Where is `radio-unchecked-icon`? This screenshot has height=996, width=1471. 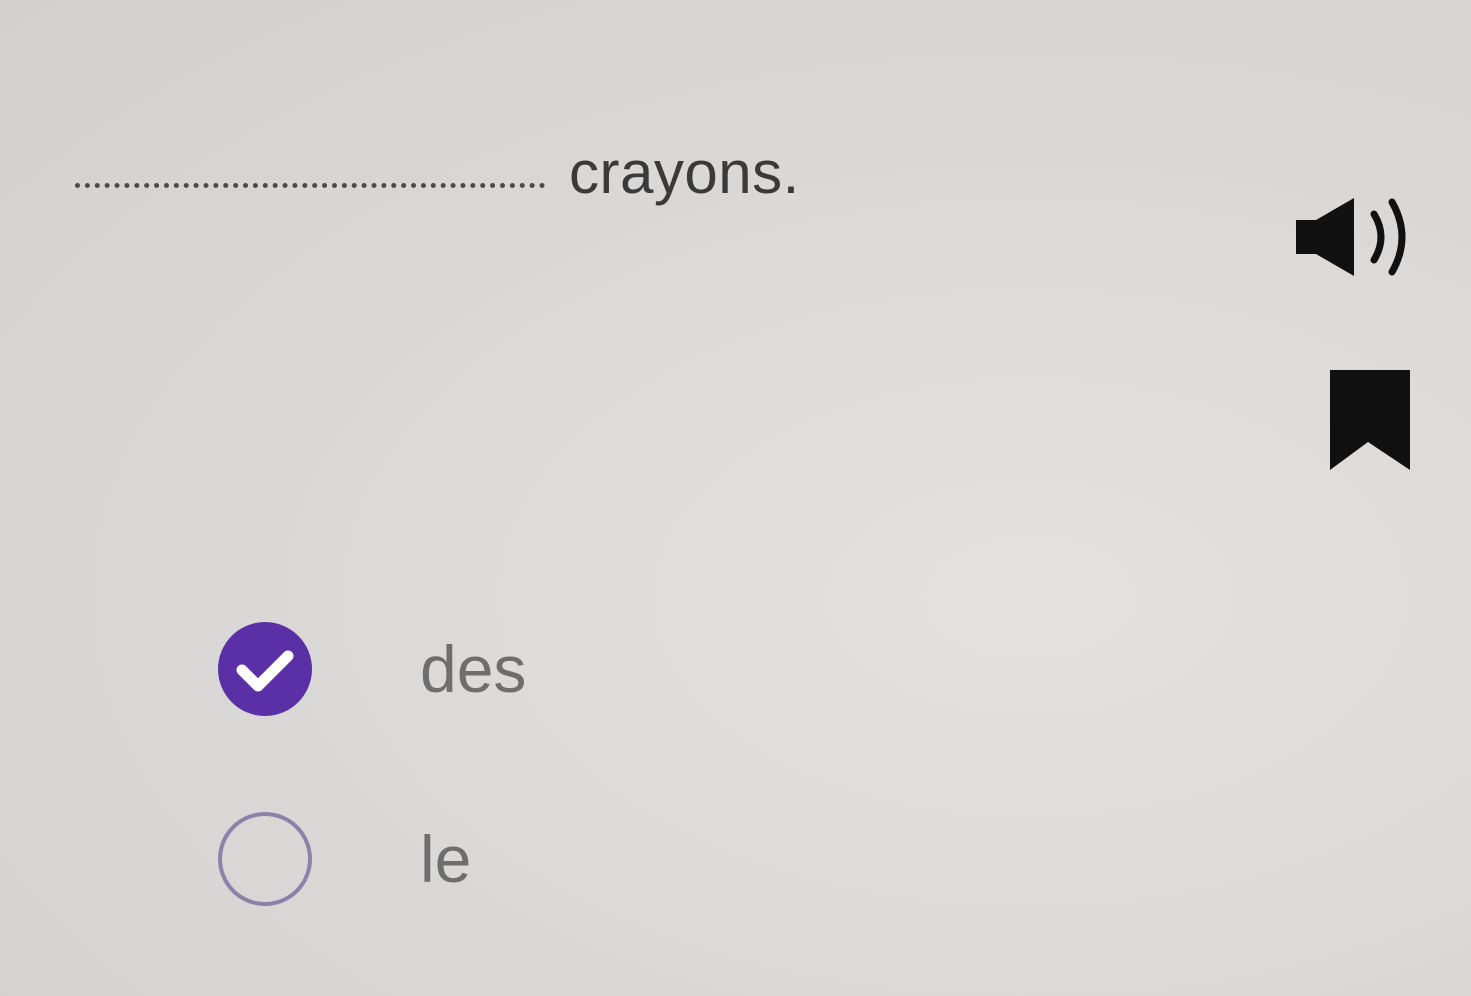 radio-unchecked-icon is located at coordinates (265, 859).